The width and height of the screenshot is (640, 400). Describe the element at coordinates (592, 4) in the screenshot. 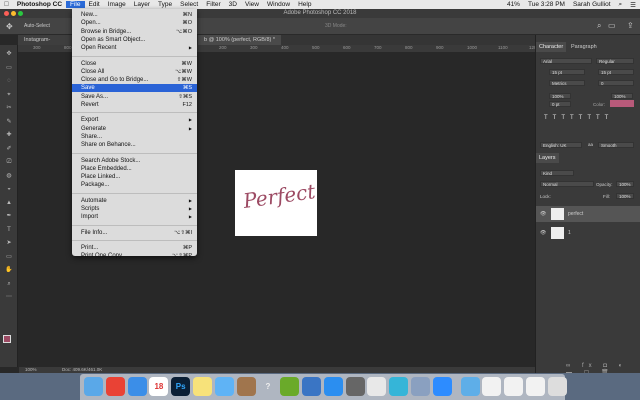

I see `user-name: Sarah Gulliot` at that location.